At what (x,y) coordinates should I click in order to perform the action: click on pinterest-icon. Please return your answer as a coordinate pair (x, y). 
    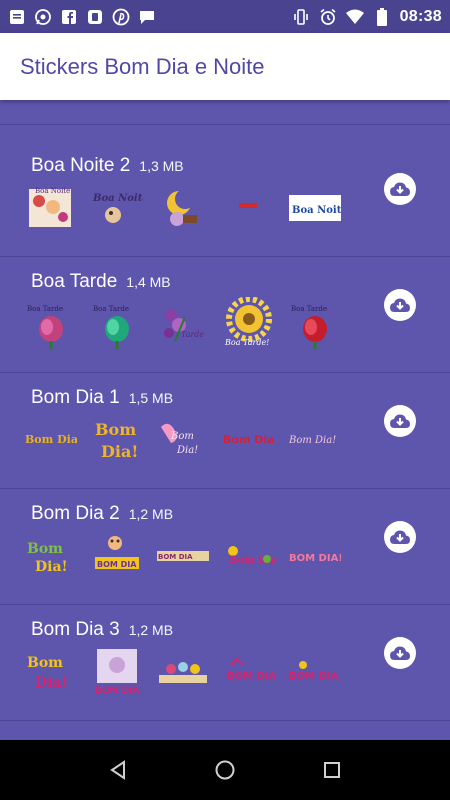
    Looking at the image, I should click on (121, 17).